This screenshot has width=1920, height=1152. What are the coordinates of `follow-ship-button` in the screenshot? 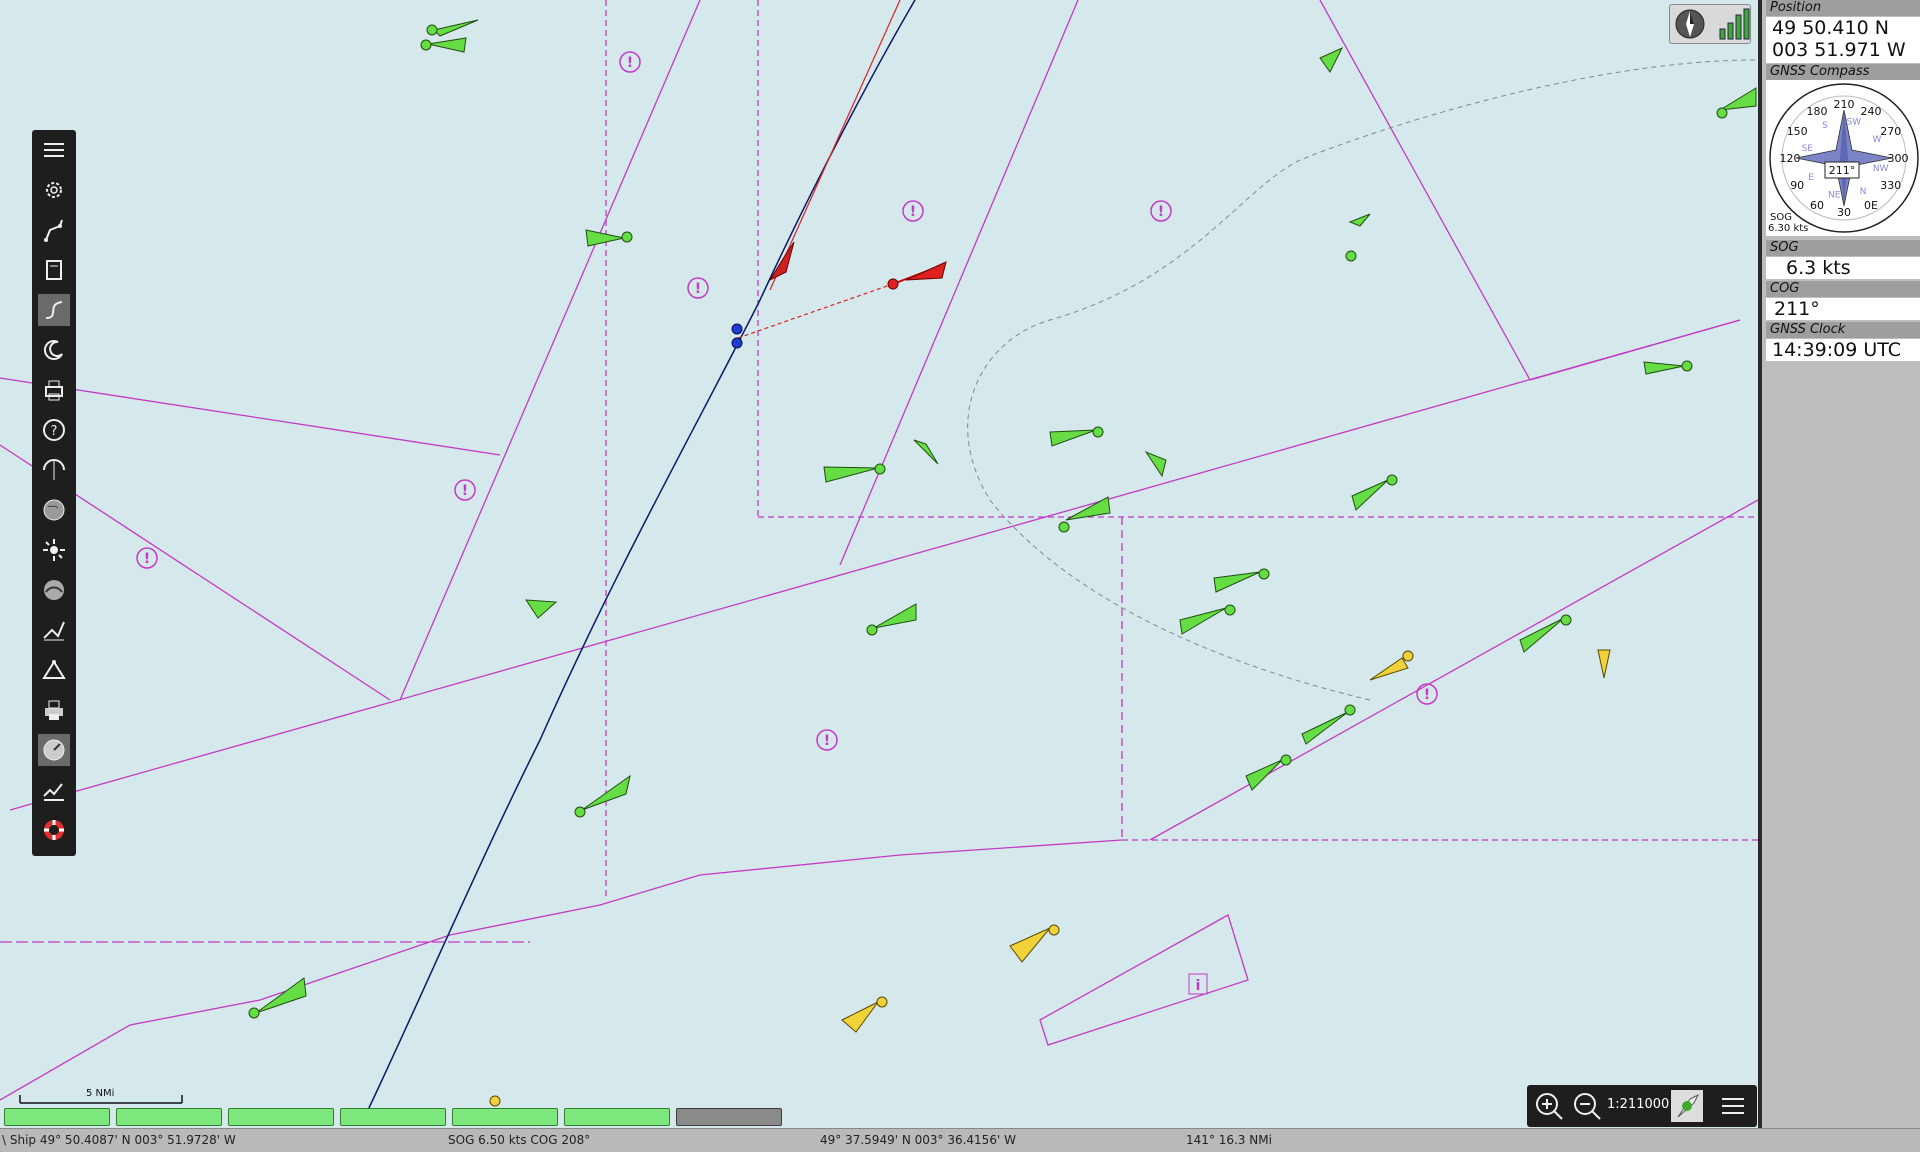 It's located at (1687, 1106).